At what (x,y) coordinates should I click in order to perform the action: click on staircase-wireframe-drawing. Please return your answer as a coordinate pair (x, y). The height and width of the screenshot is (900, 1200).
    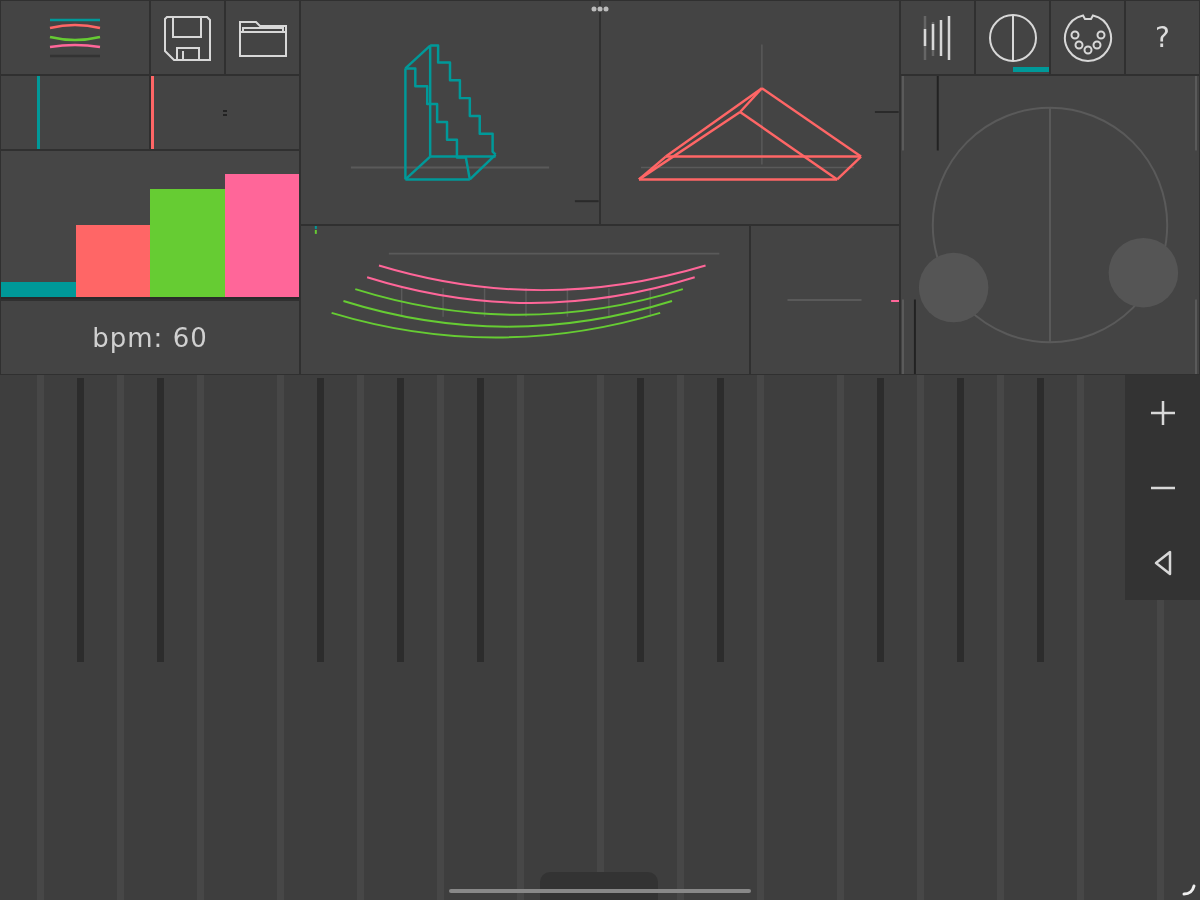
    Looking at the image, I should click on (450, 112).